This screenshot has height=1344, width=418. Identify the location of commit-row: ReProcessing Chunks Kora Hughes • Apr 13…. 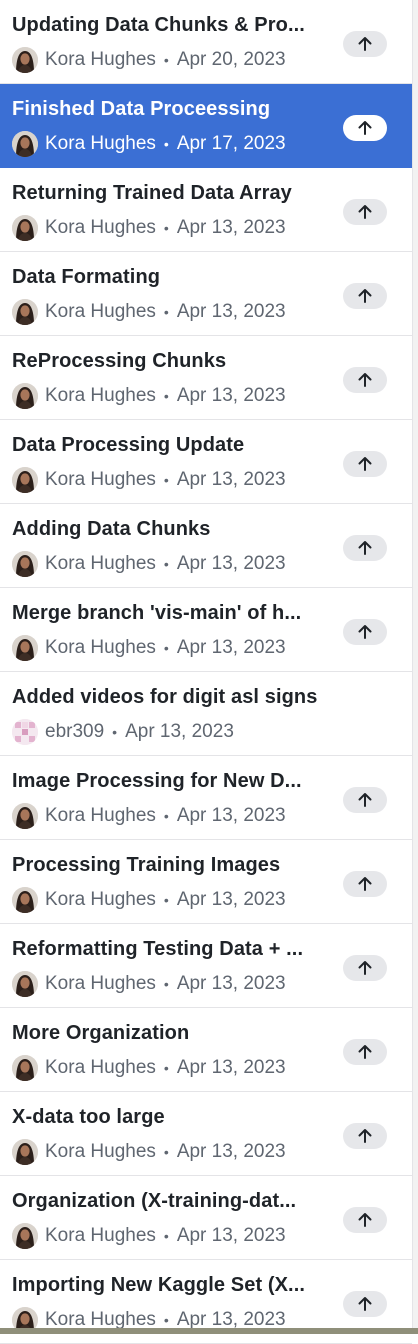
(206, 378).